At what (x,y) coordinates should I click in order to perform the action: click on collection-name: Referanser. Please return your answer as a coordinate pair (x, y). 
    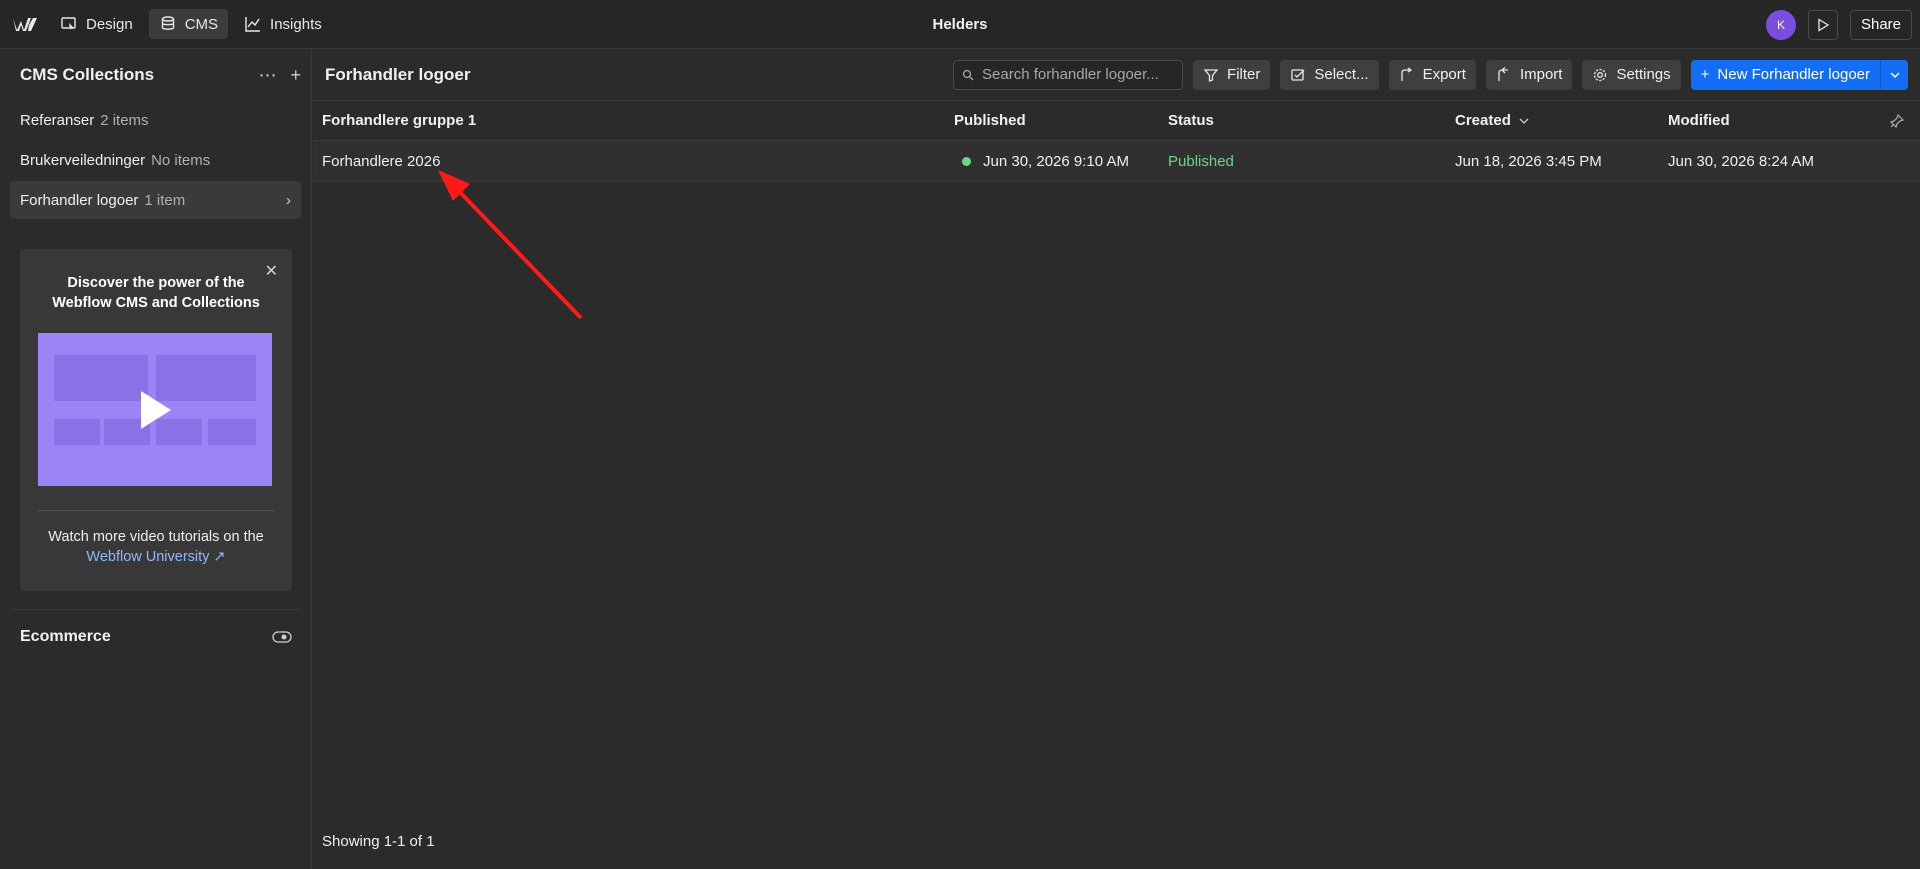
    Looking at the image, I should click on (57, 120).